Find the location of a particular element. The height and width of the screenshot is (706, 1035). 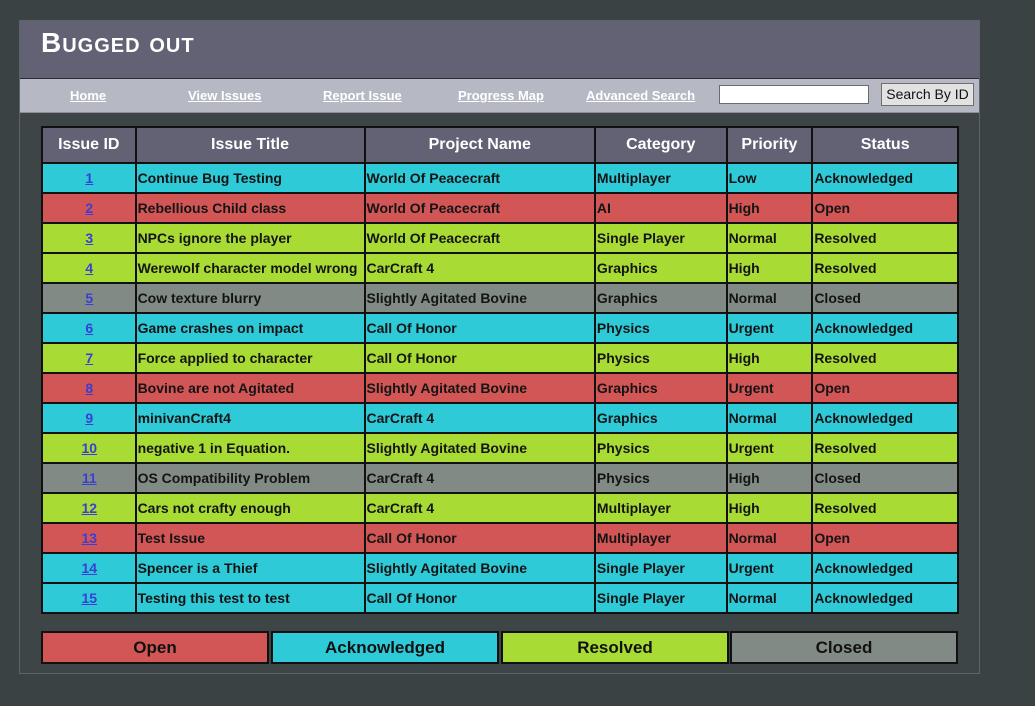

issue-id-cell: 3 is located at coordinates (89, 238).